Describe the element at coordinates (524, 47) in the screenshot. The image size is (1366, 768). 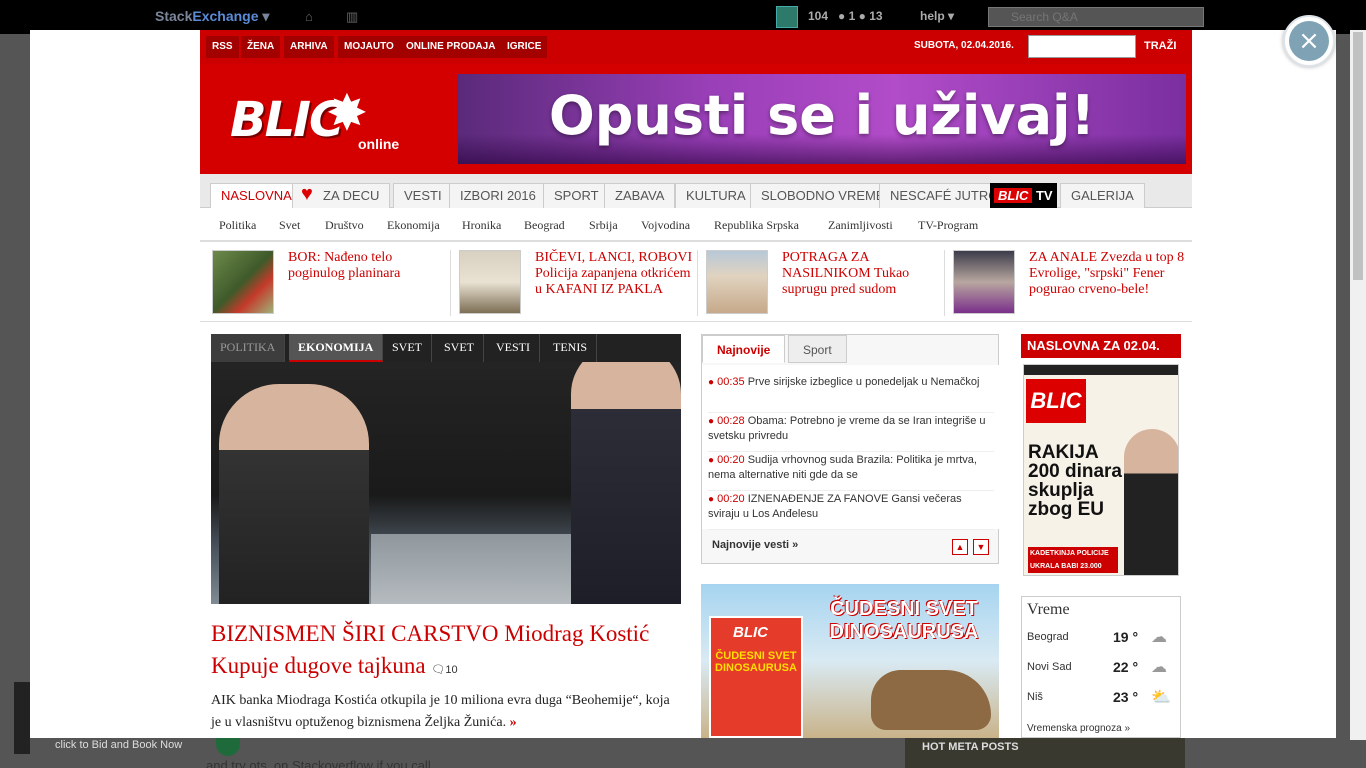
I see `topnav-igrice: IGRICE` at that location.